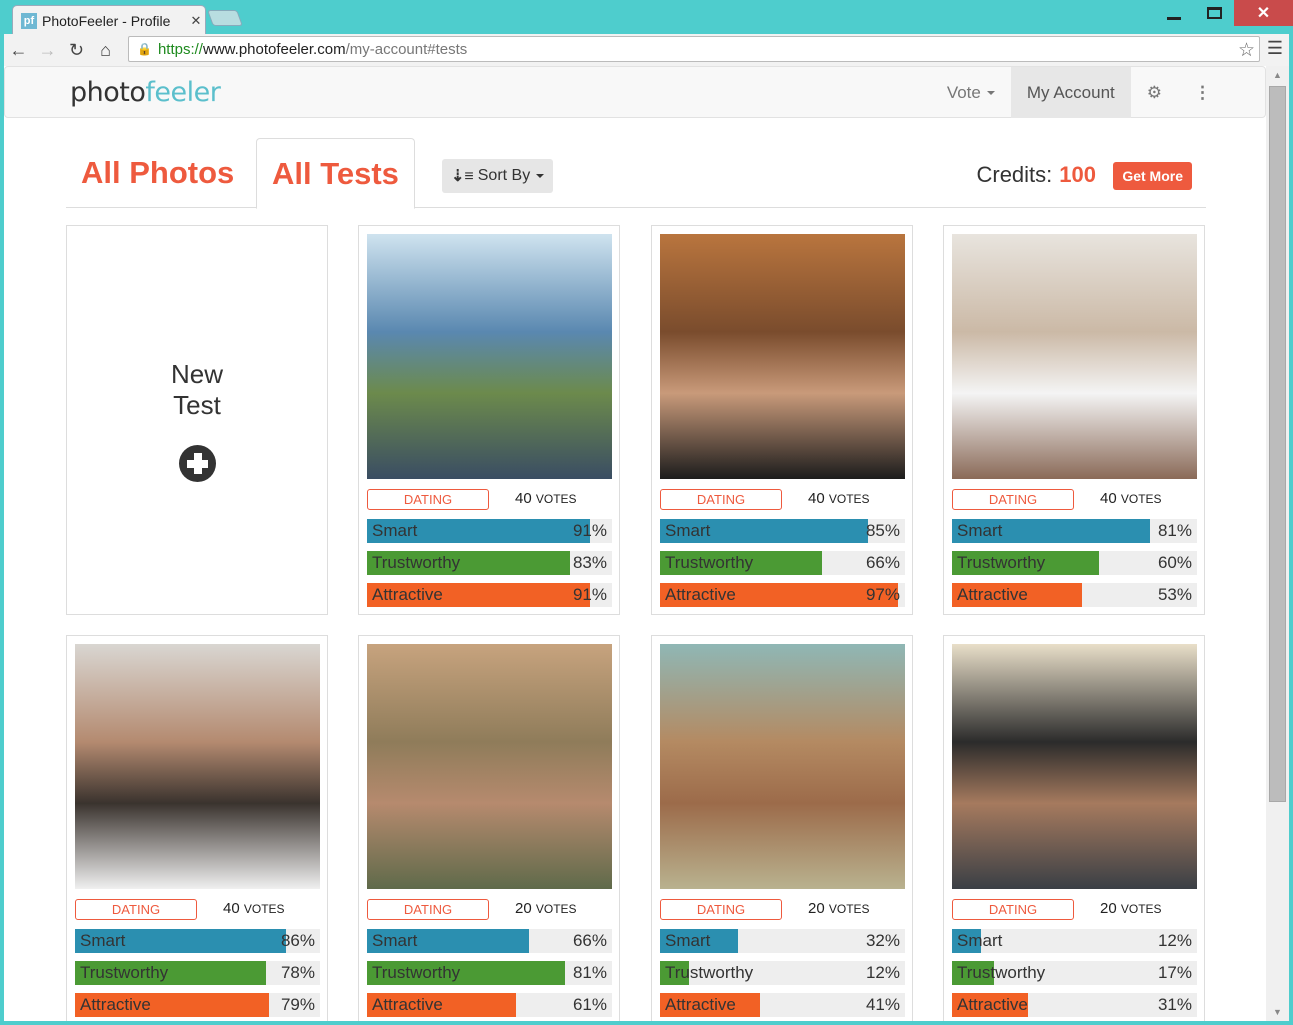  What do you see at coordinates (782, 563) in the screenshot?
I see `score-bar-trustworthy: Trustworthy 66%` at bounding box center [782, 563].